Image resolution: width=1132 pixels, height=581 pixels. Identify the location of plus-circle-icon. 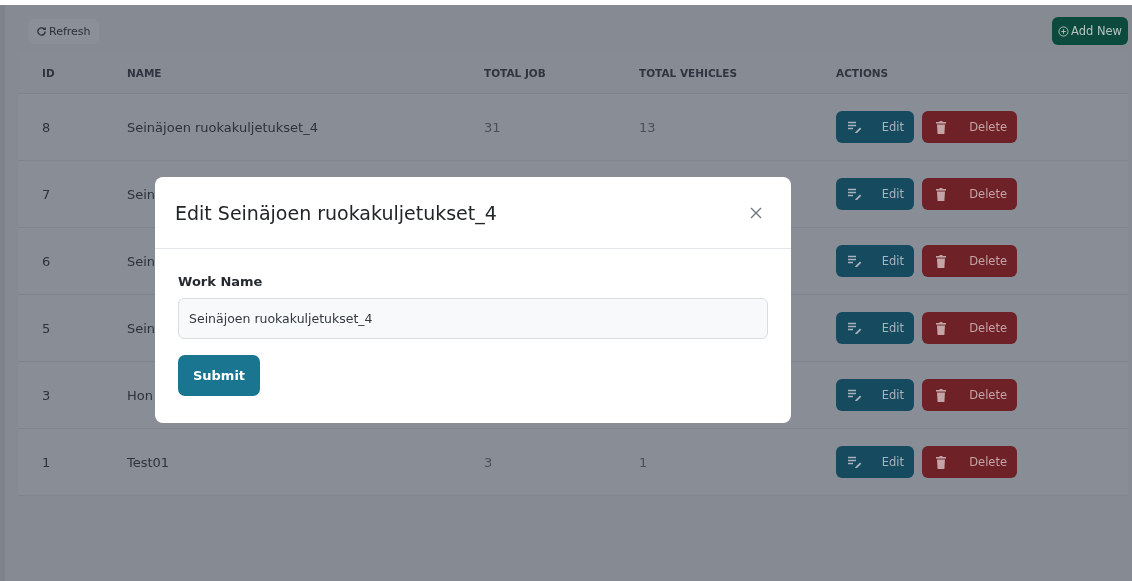
(1063, 31).